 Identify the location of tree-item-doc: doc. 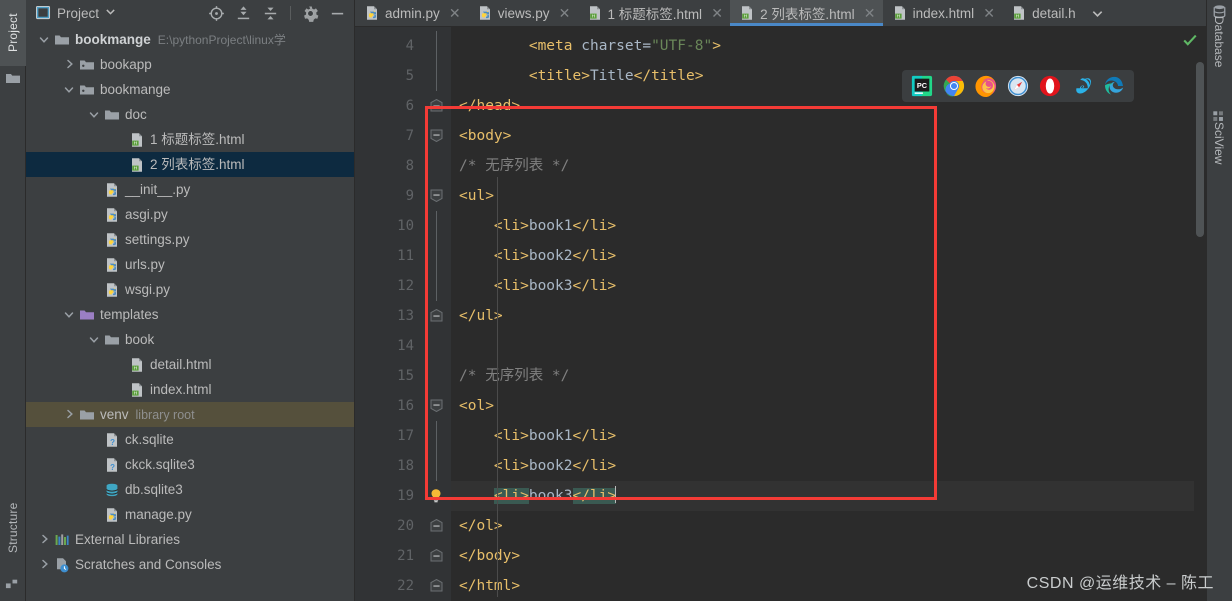
(190, 114).